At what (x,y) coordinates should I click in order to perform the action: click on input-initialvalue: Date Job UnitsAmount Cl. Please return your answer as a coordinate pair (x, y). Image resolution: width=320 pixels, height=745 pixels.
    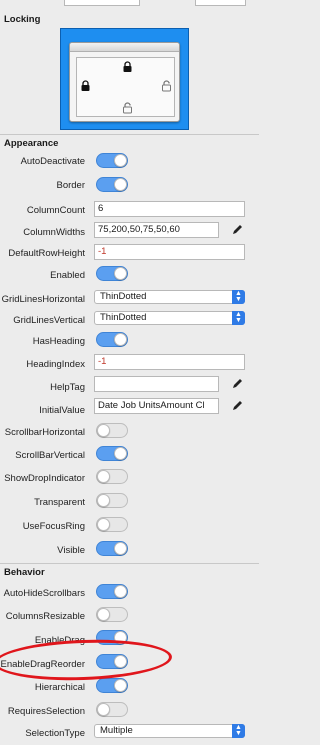
    Looking at the image, I should click on (156, 406).